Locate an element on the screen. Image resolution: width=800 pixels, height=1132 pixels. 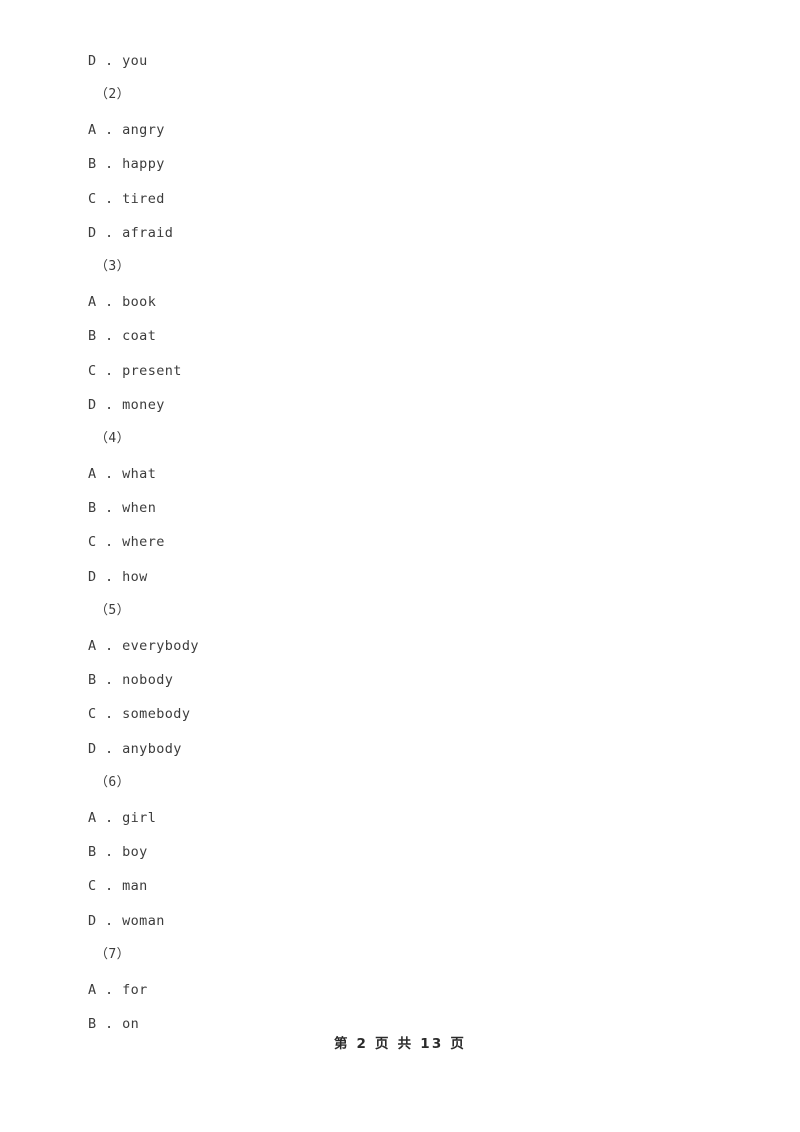
answer-option: B . happy is located at coordinates (398, 164).